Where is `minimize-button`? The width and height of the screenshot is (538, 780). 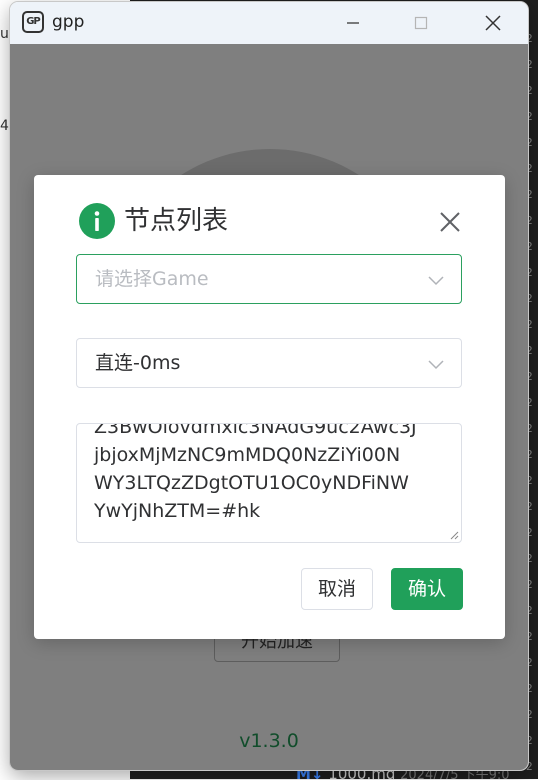 minimize-button is located at coordinates (353, 23).